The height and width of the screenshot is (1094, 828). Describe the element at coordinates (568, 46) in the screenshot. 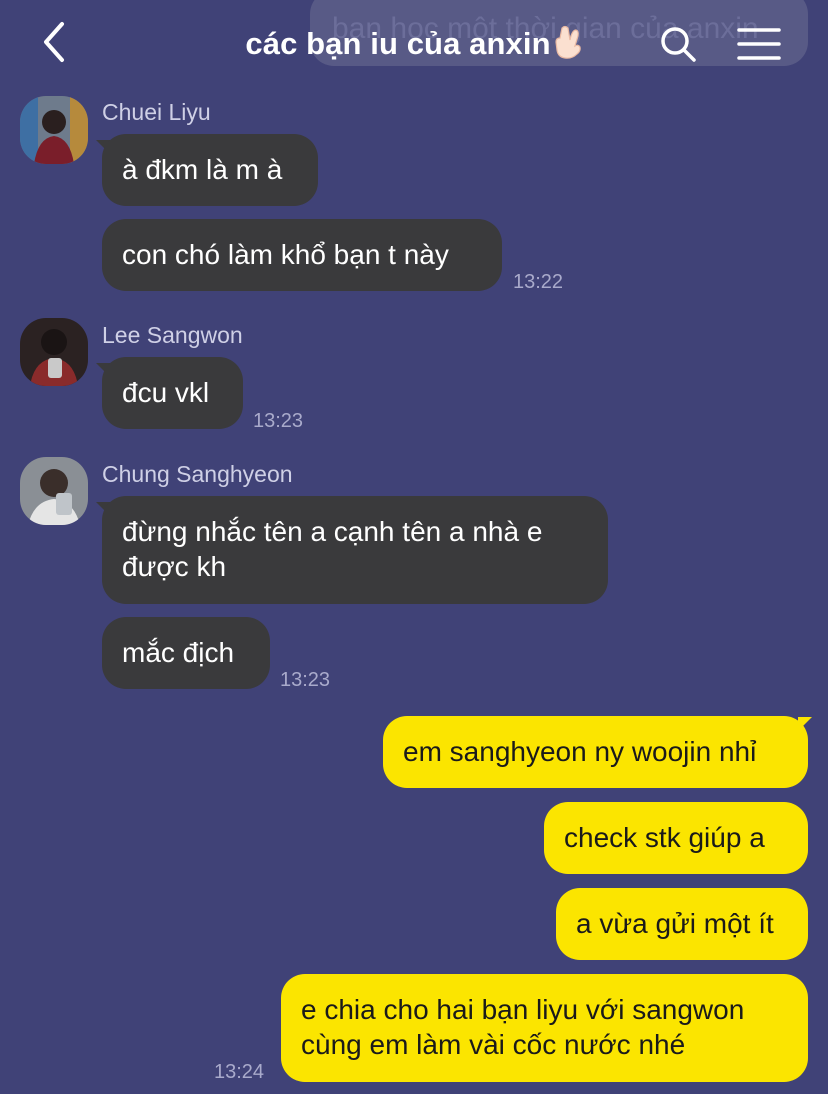

I see `crossed-fingers-emoji-icon` at that location.